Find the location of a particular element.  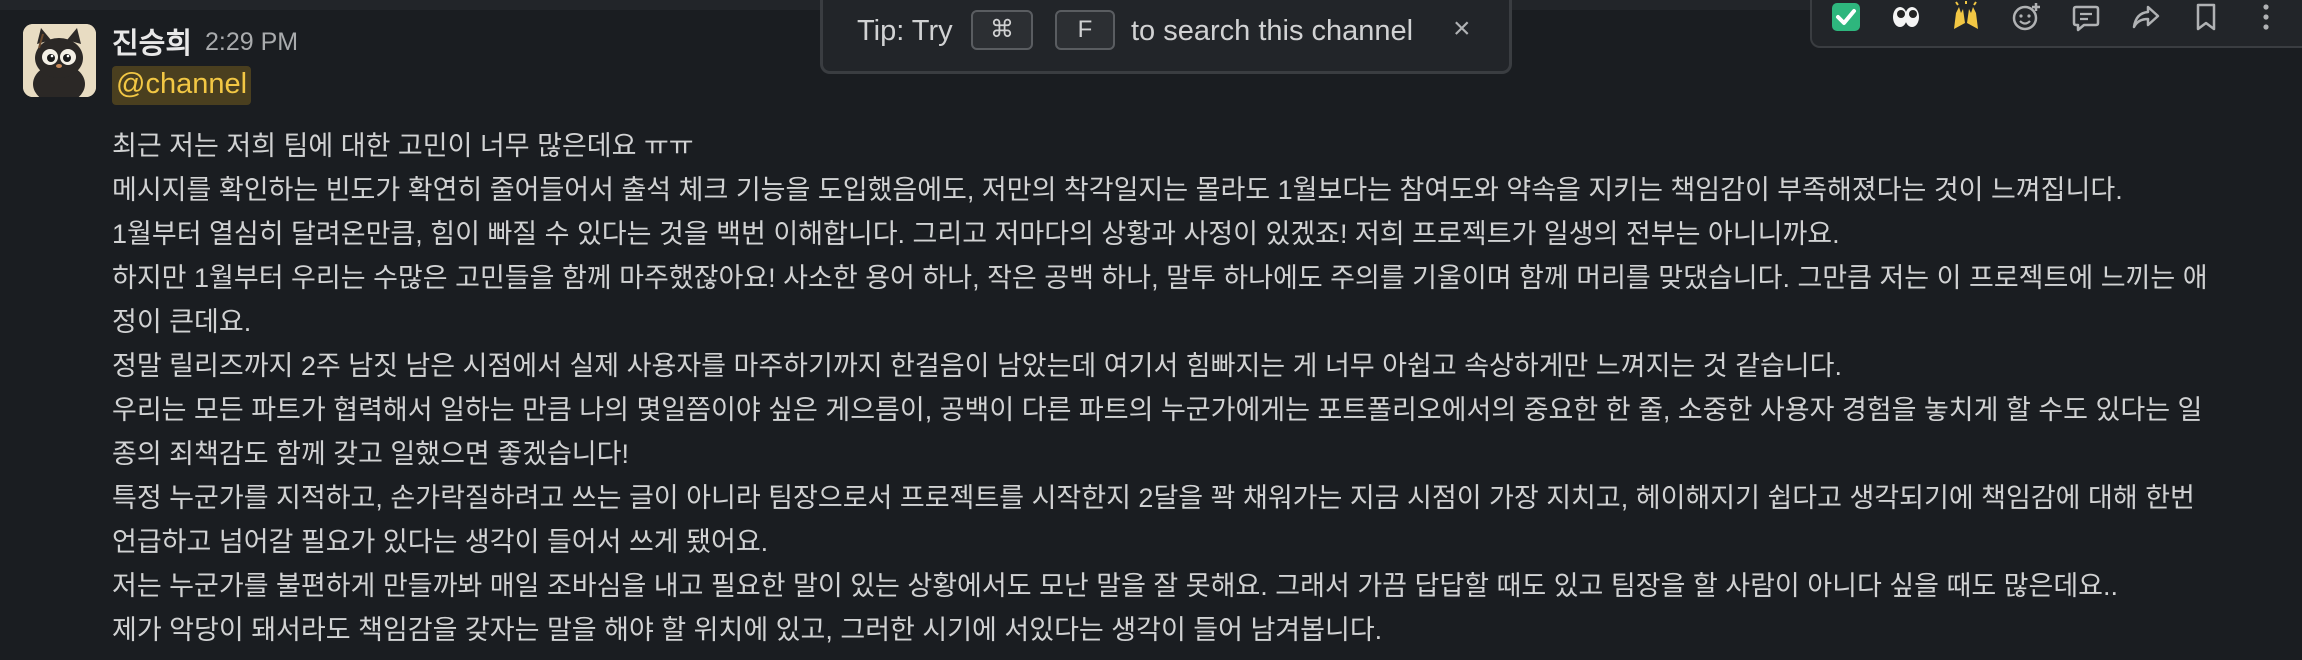

message-actions-toolbar is located at coordinates (2056, 24).